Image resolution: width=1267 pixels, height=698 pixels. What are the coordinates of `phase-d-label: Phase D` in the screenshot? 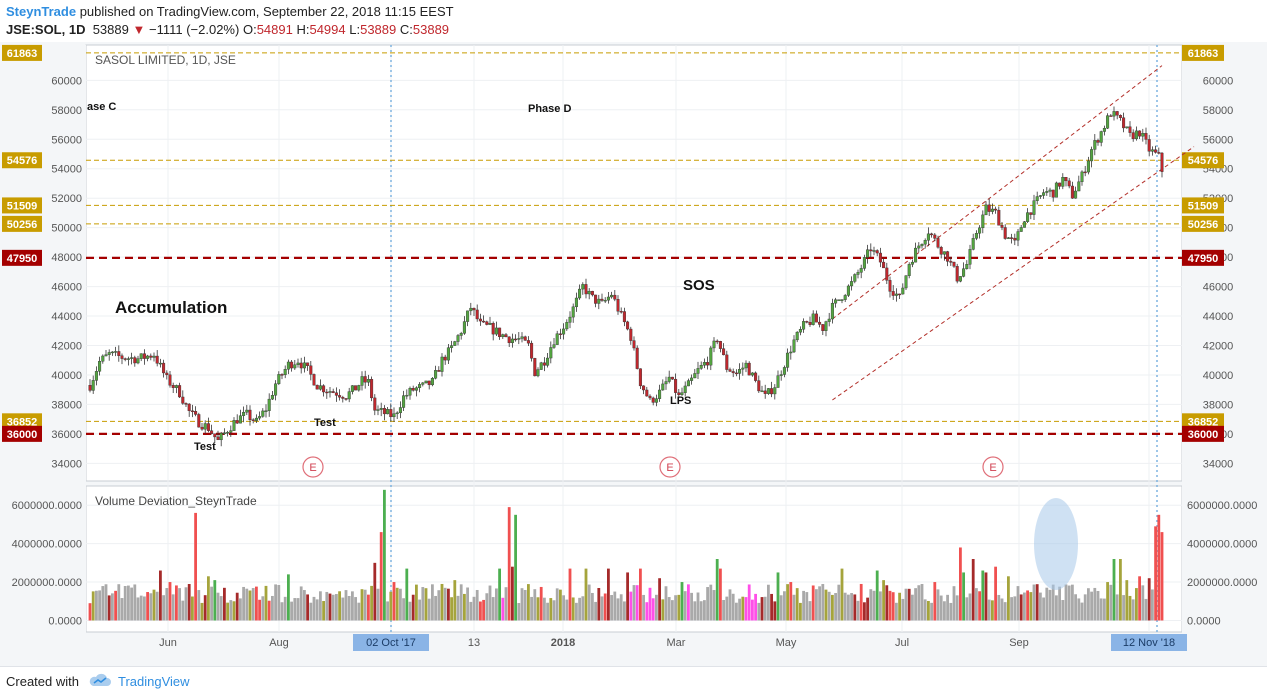 It's located at (549, 109).